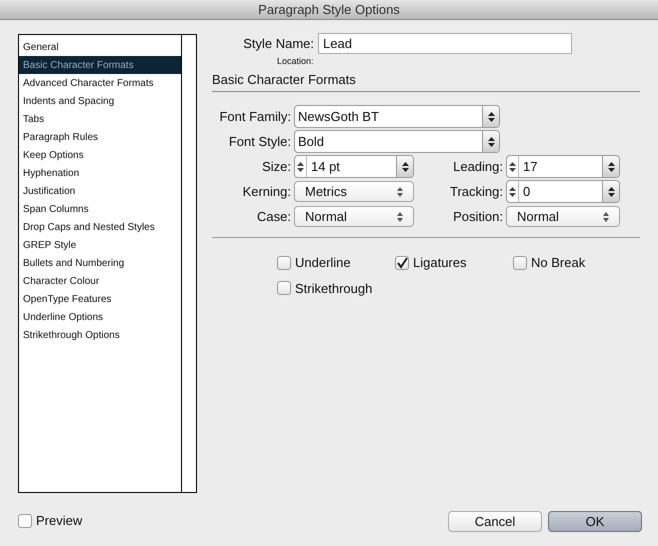 The height and width of the screenshot is (546, 658). I want to click on sidebar-item: Character Colour, so click(100, 281).